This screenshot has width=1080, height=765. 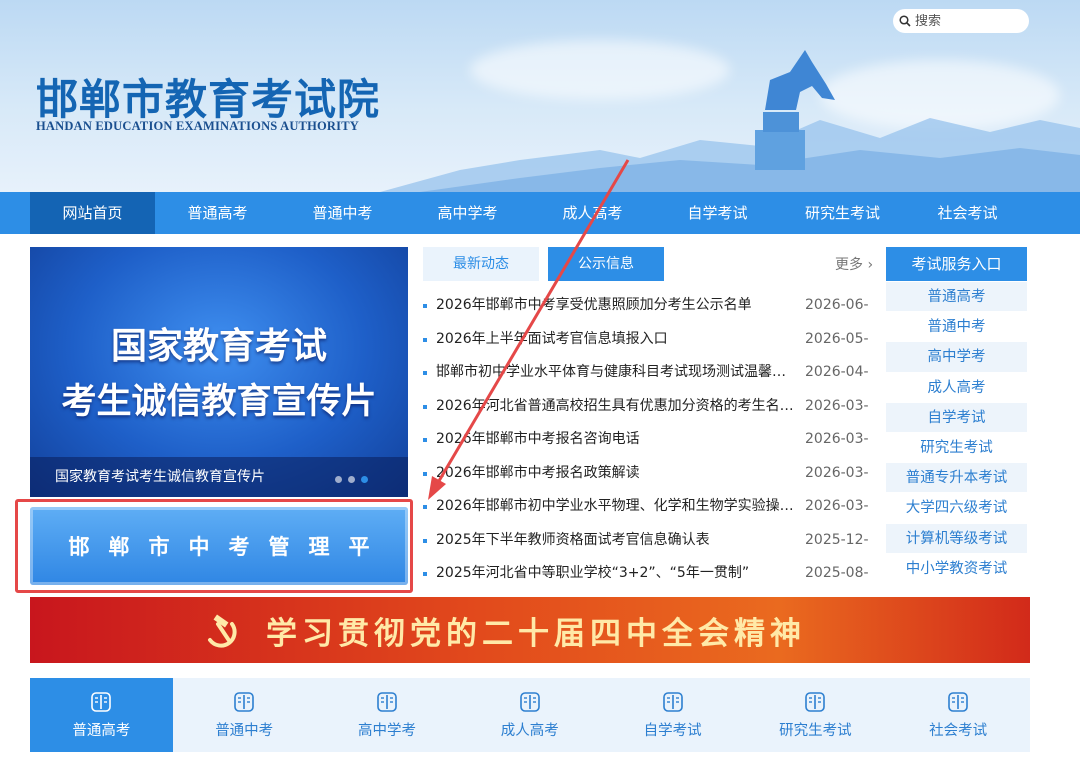 I want to click on tile-label: 自学考试, so click(x=672, y=731).